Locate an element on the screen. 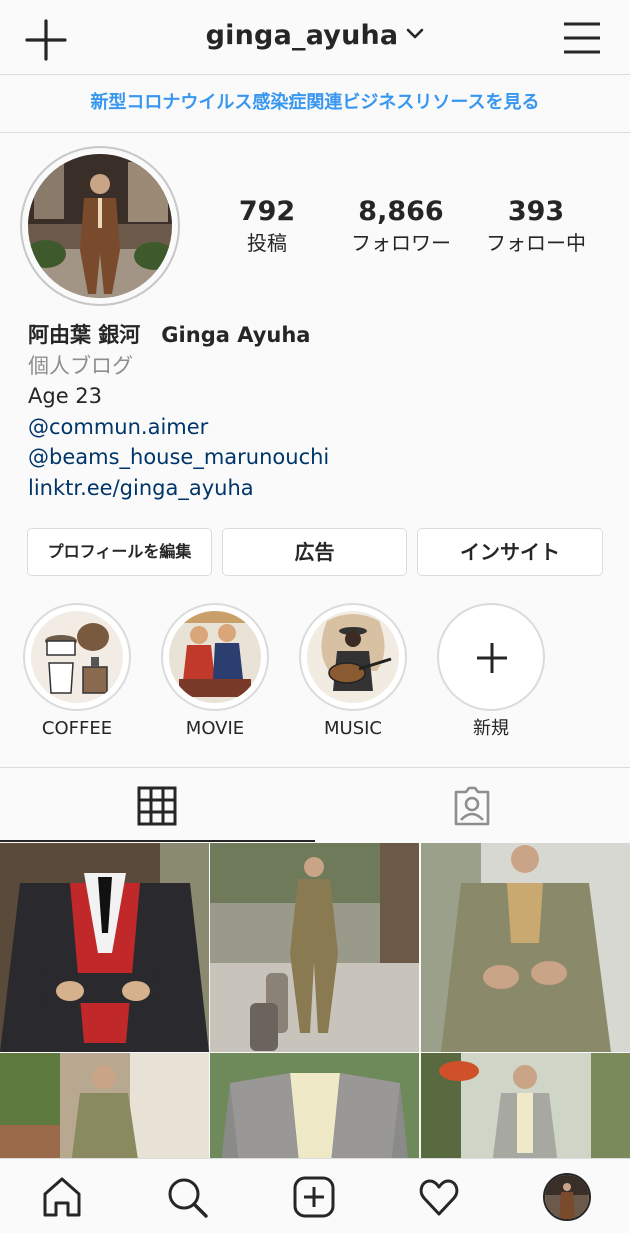 The height and width of the screenshot is (1233, 630). tab-grid is located at coordinates (157, 805).